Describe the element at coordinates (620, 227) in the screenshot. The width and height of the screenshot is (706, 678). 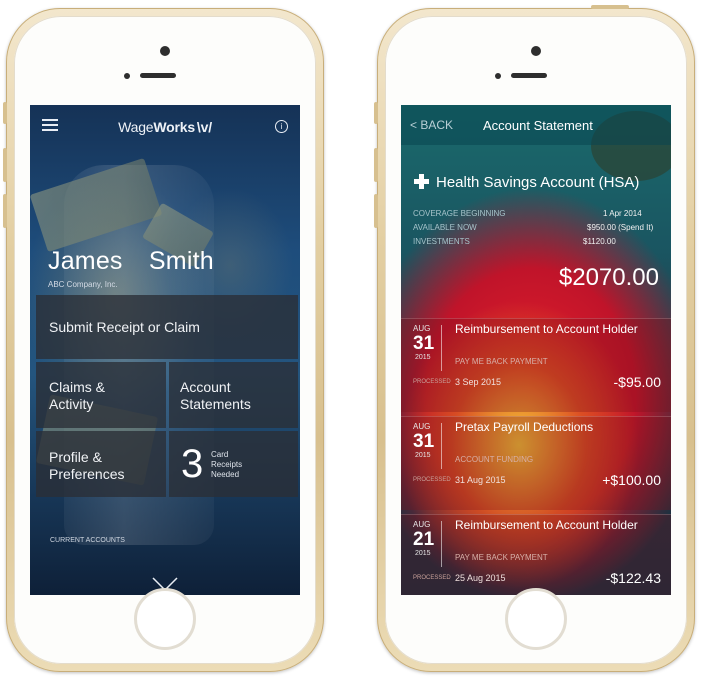
I see `available-value: $950.00 (Spend It)` at that location.